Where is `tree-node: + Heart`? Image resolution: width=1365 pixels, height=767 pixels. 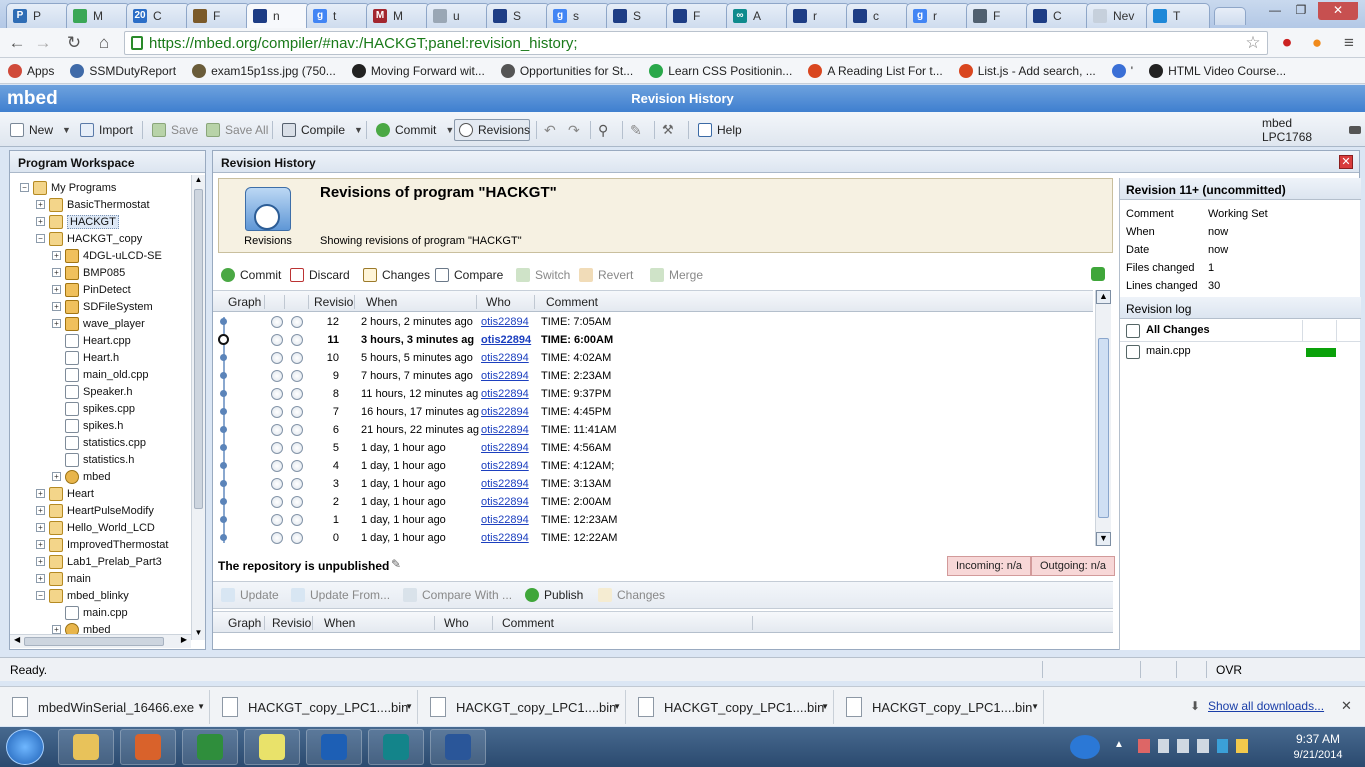 tree-node: + Heart is located at coordinates (65, 493).